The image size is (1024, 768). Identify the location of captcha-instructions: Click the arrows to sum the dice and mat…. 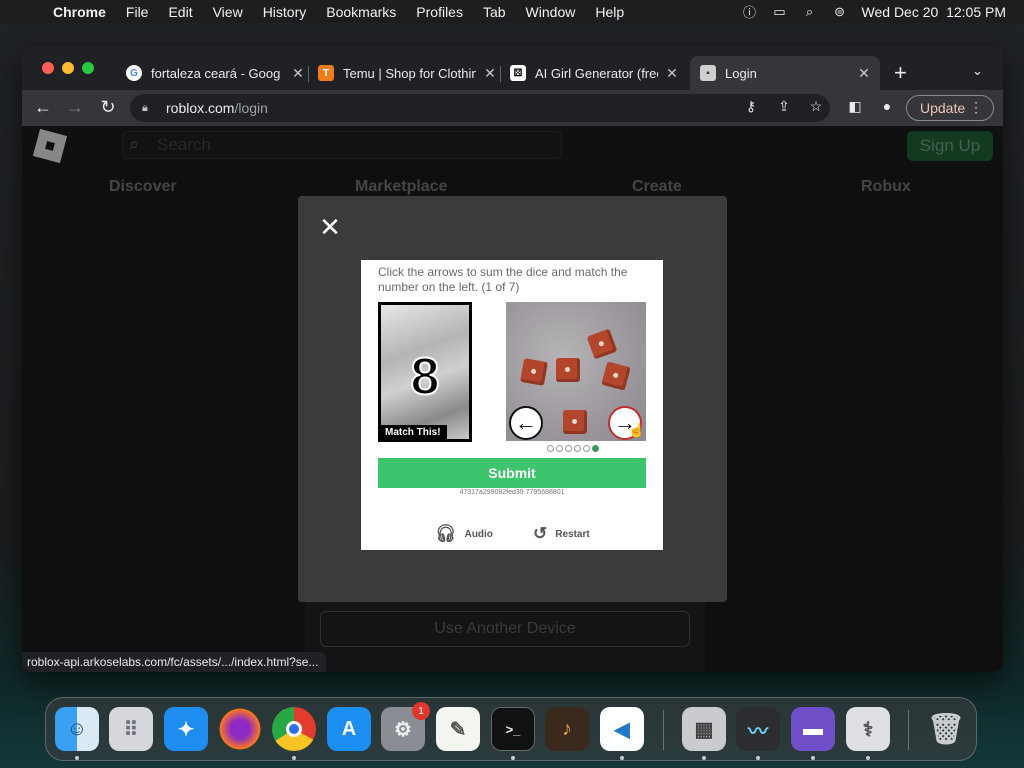
(503, 279).